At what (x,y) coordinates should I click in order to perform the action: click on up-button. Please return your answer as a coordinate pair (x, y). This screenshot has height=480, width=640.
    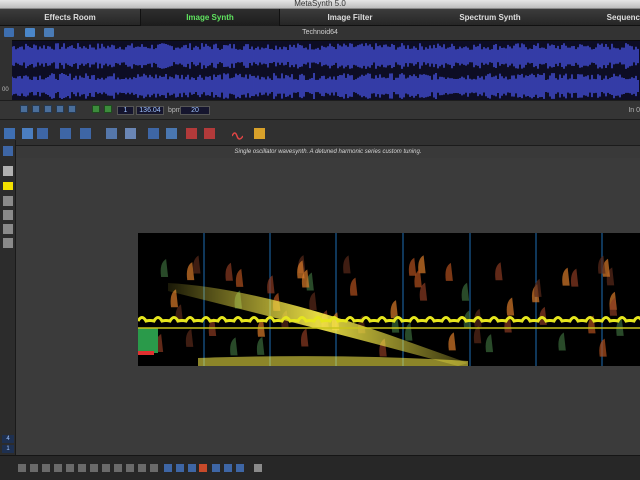
    Looking at the image, I should click on (96, 109).